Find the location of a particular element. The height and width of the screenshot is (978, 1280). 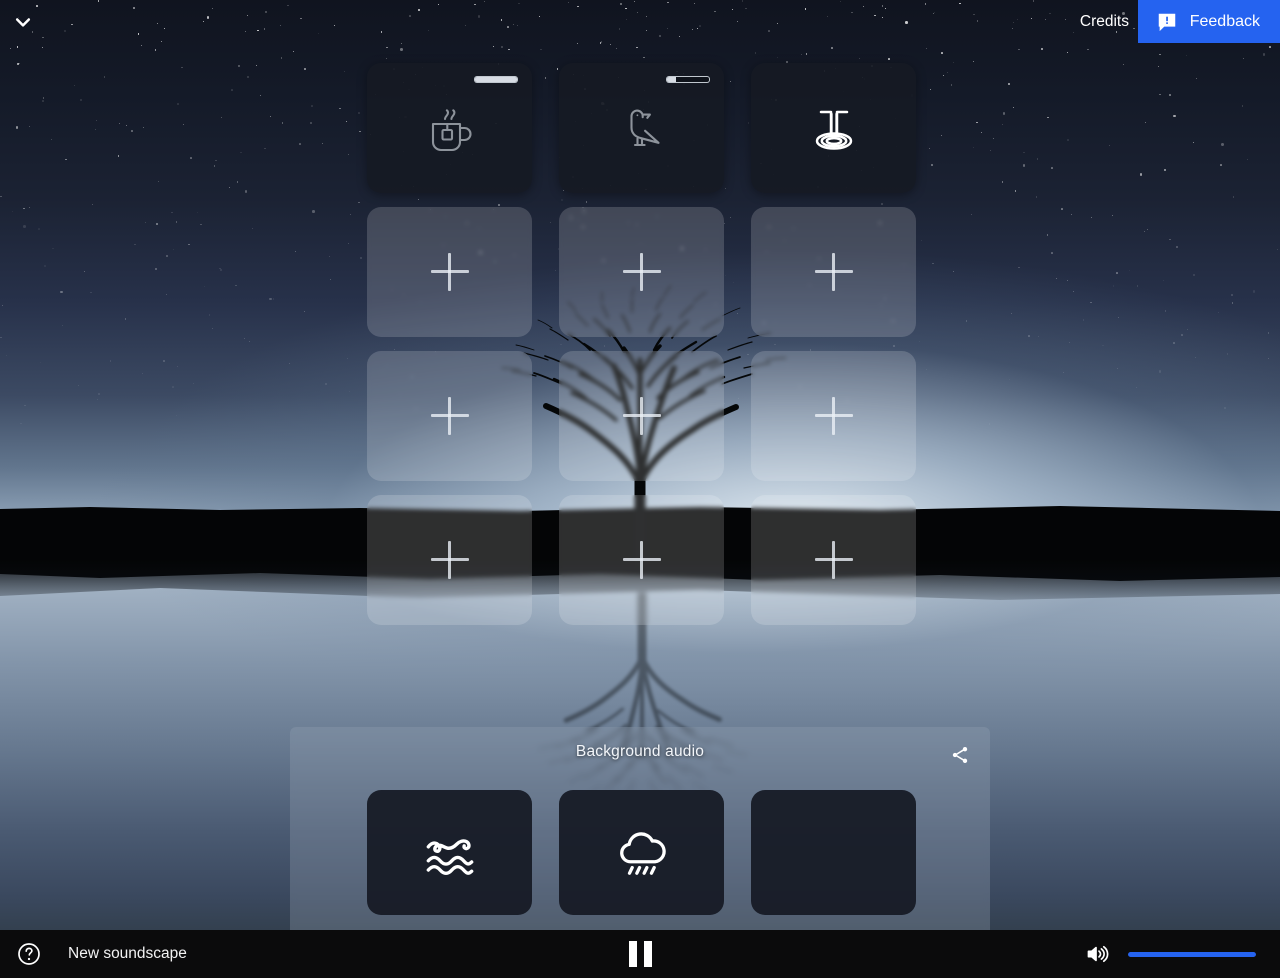

pause-bar-right is located at coordinates (647, 954).